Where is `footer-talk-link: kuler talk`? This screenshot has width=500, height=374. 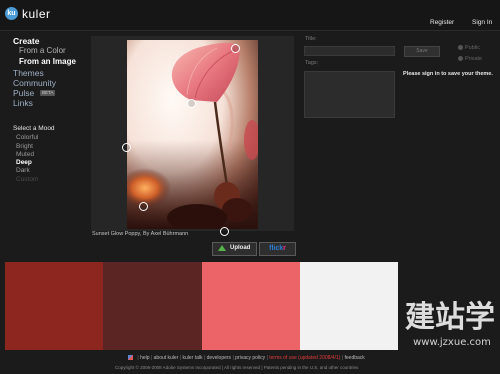 footer-talk-link: kuler talk is located at coordinates (192, 358).